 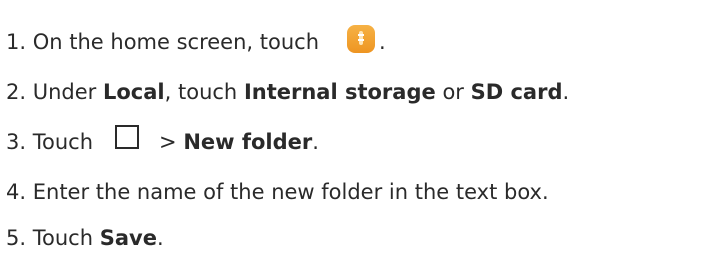 What do you see at coordinates (566, 92) in the screenshot?
I see `step-2-period: .` at bounding box center [566, 92].